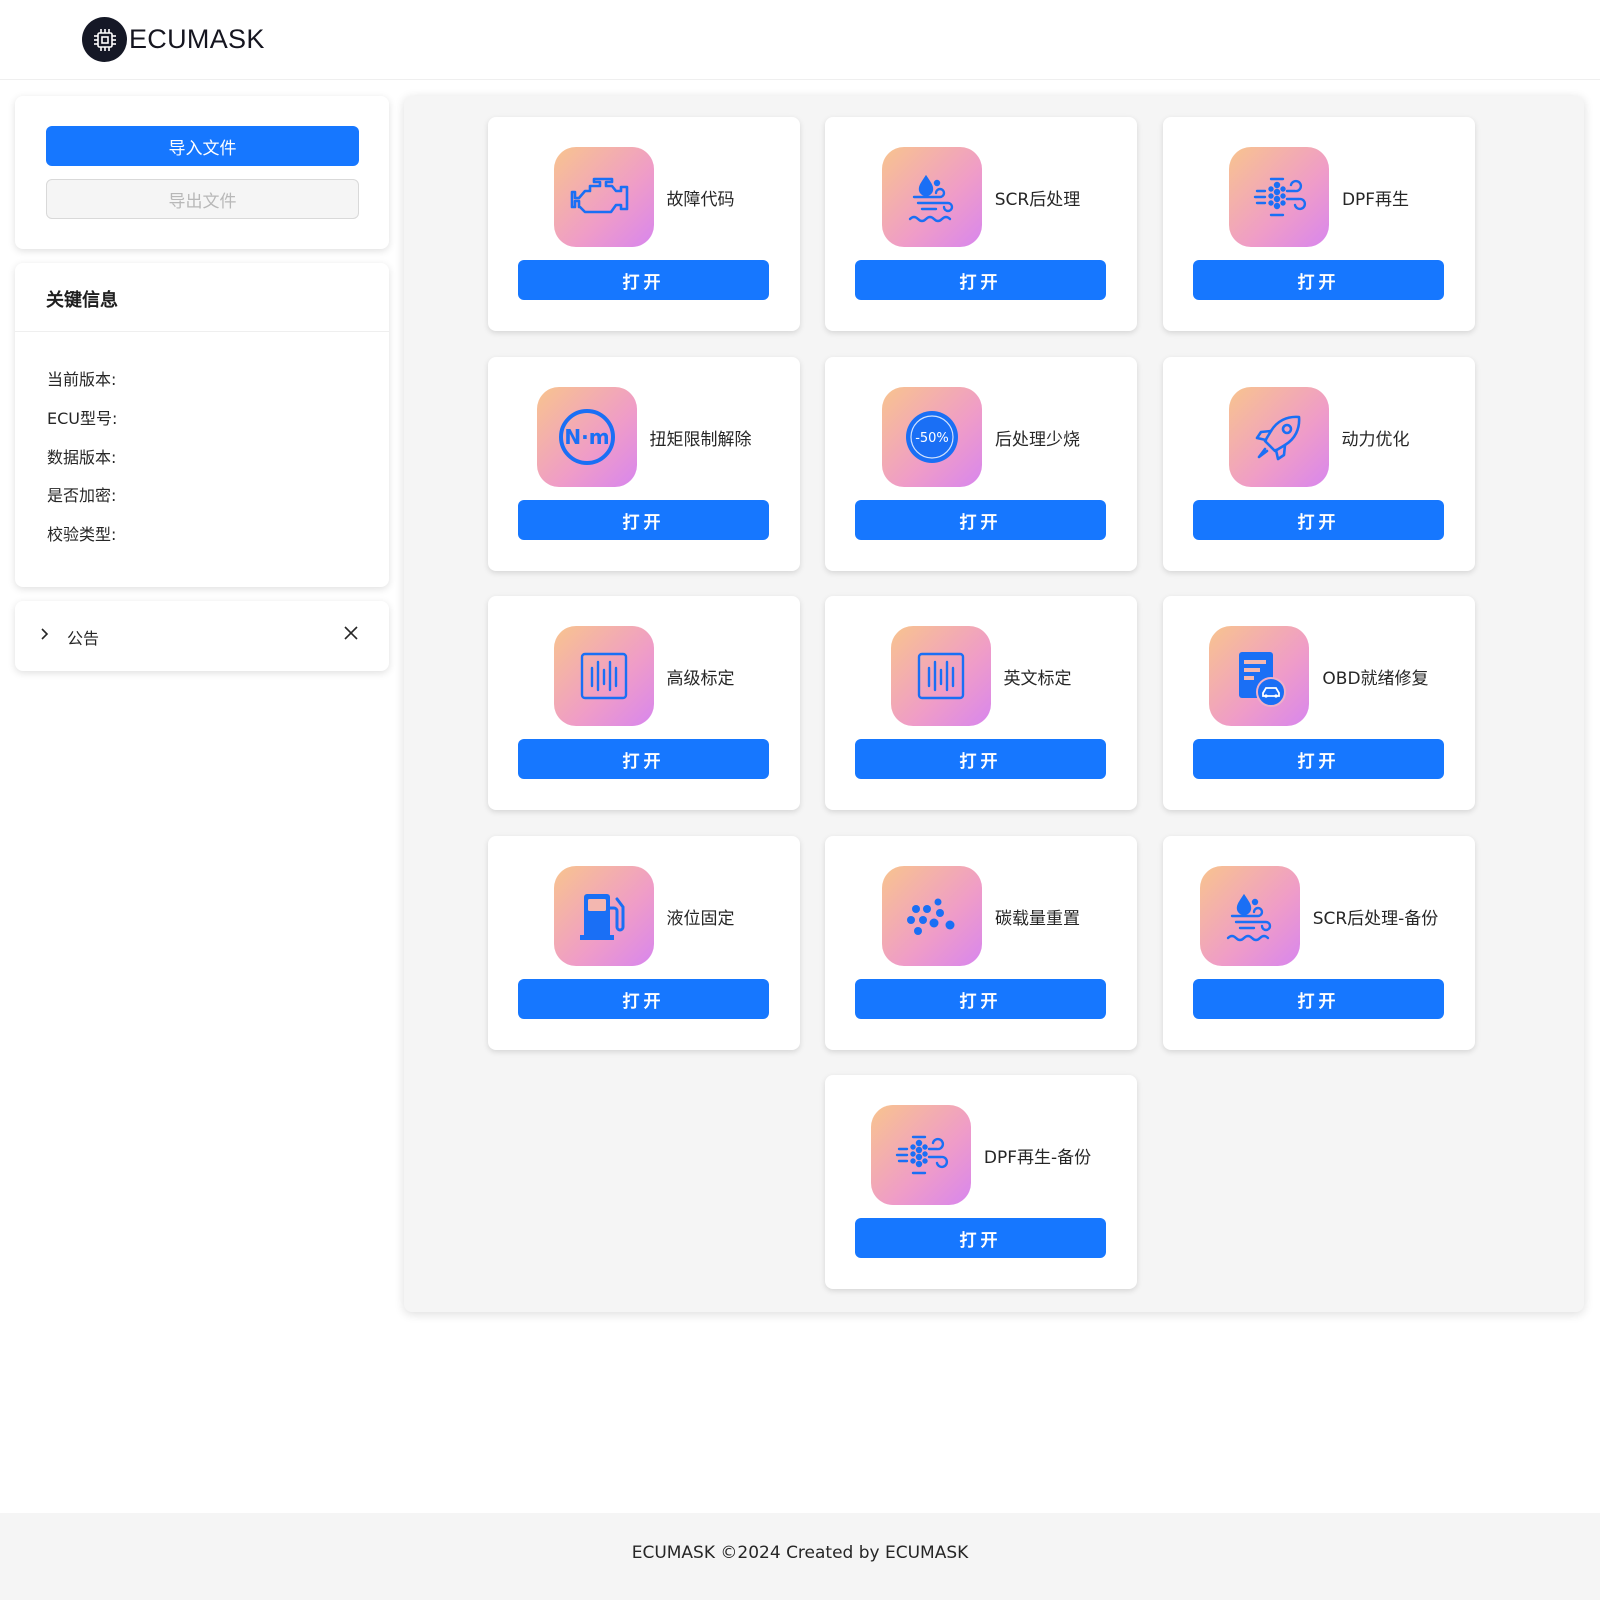 The width and height of the screenshot is (1600, 1600). I want to click on info-row-checksum-type: 校验类型:, so click(81, 533).